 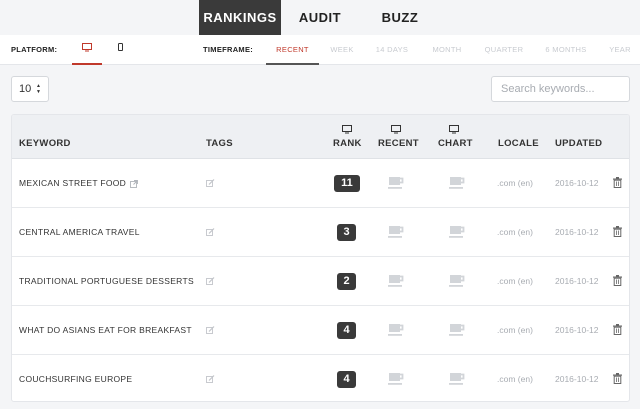 I want to click on keyword-link: CENTRAL AMERICA TRAVEL, so click(x=79, y=232).